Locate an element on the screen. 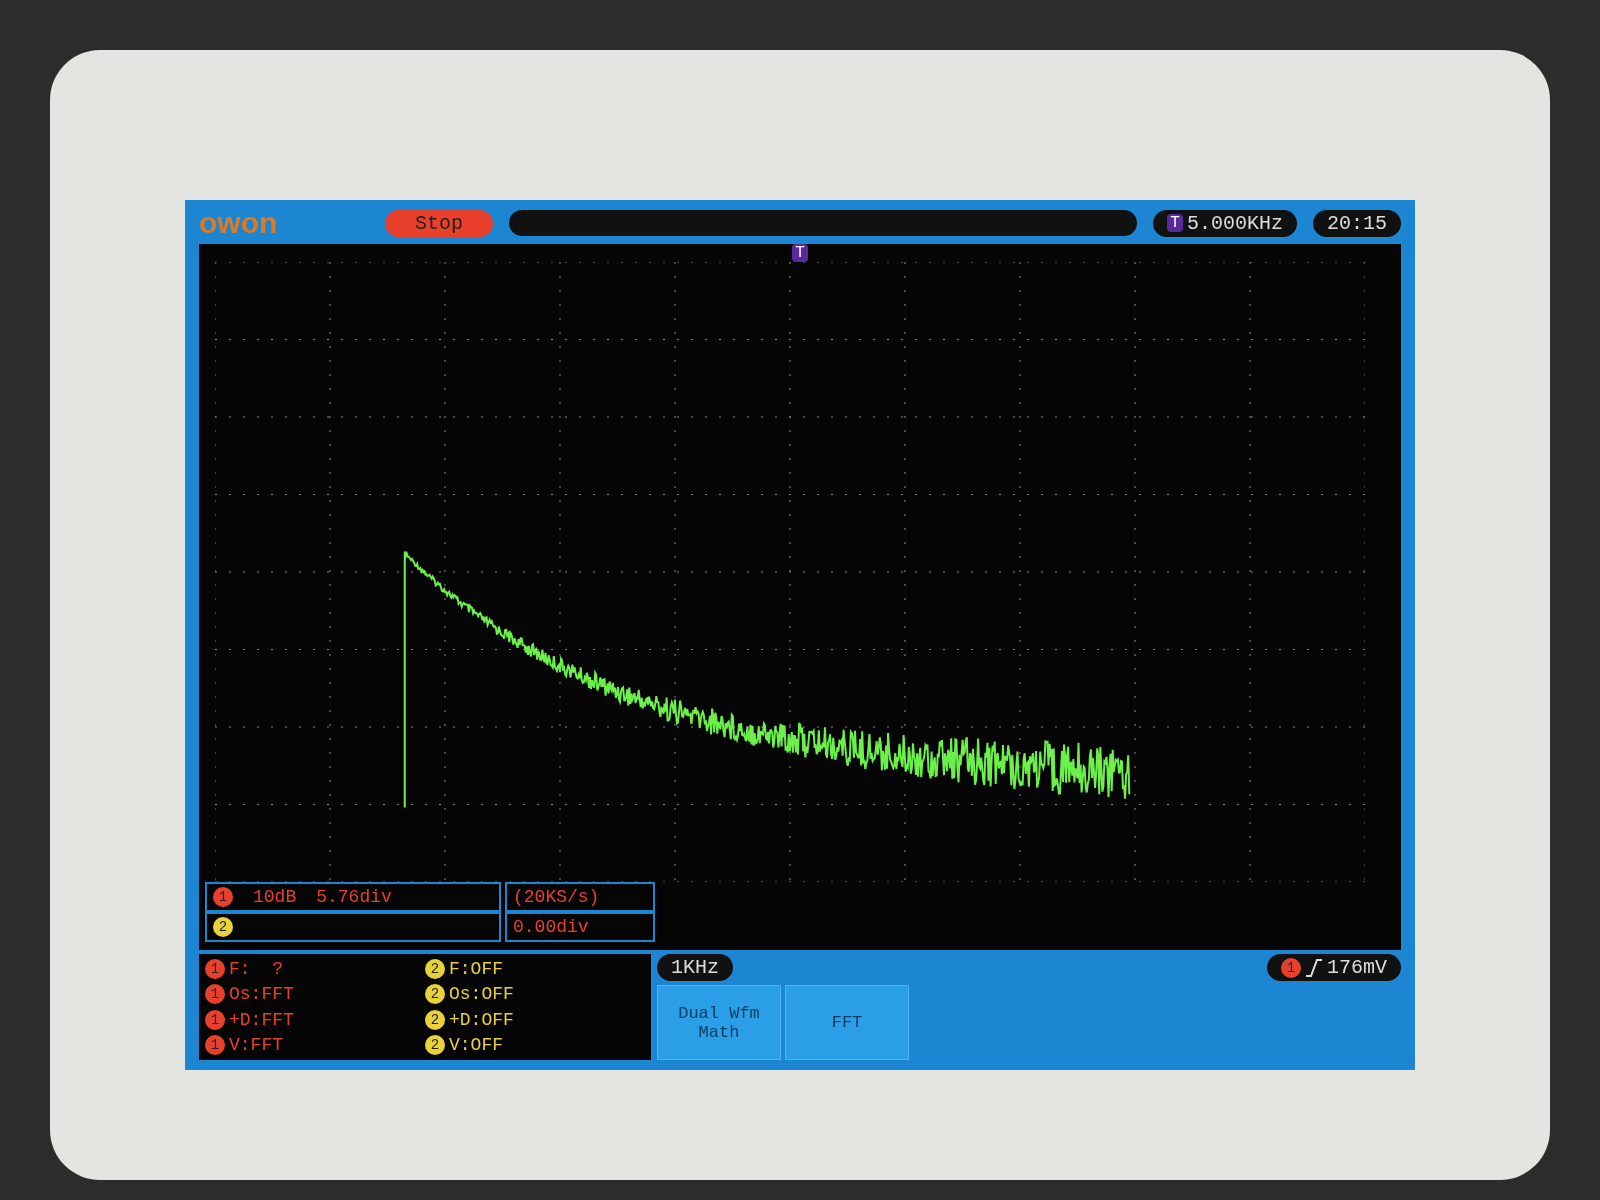  measurement-text: Os:FFT is located at coordinates (261, 994).